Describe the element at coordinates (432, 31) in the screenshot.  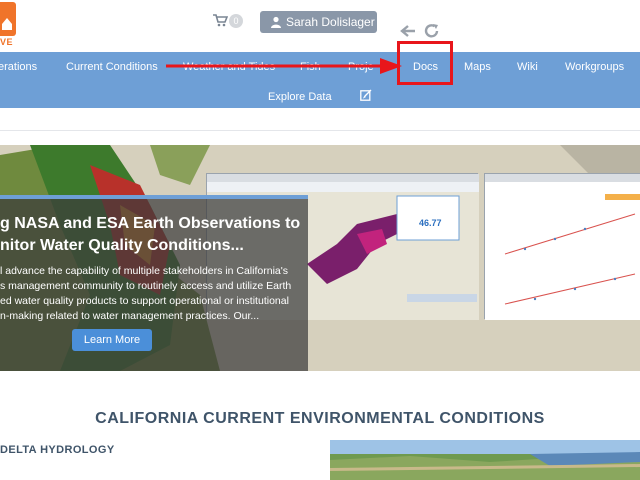
I see `redo-icon` at that location.